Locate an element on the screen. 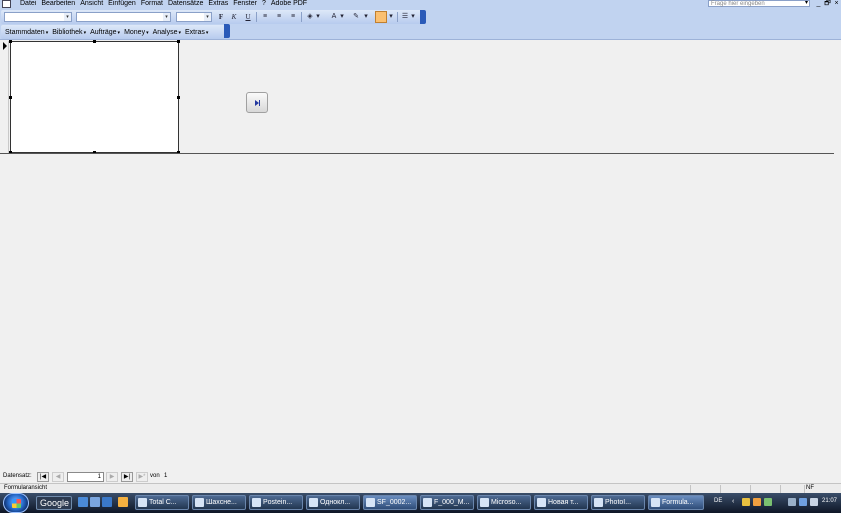 The image size is (841, 513). next-record-button is located at coordinates (257, 102).